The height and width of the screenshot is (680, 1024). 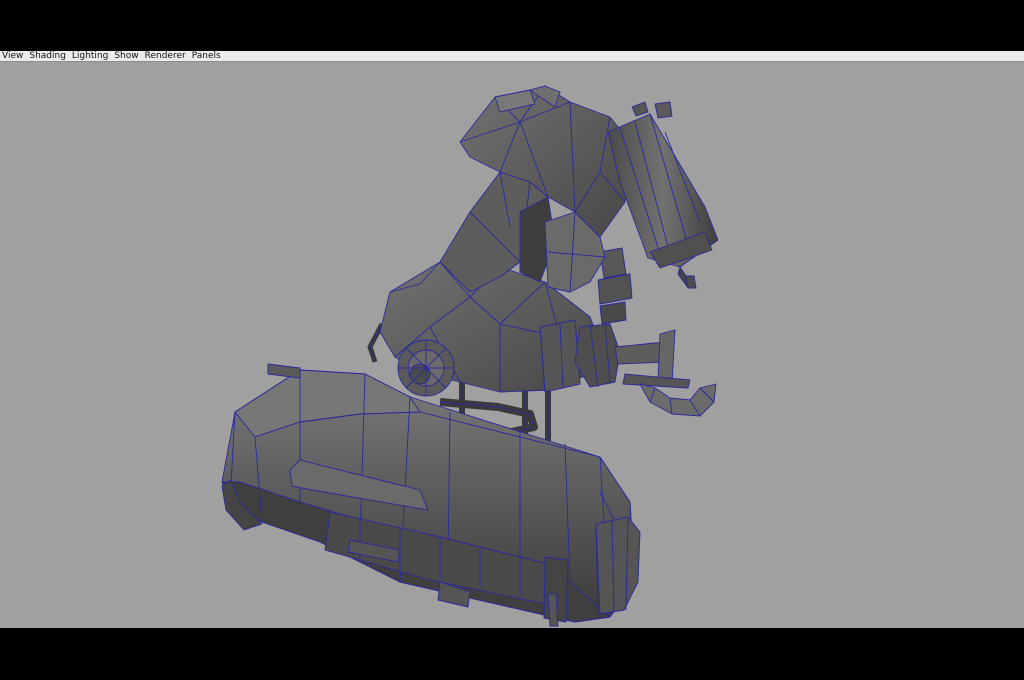 What do you see at coordinates (13, 56) in the screenshot?
I see `menu-view: View` at bounding box center [13, 56].